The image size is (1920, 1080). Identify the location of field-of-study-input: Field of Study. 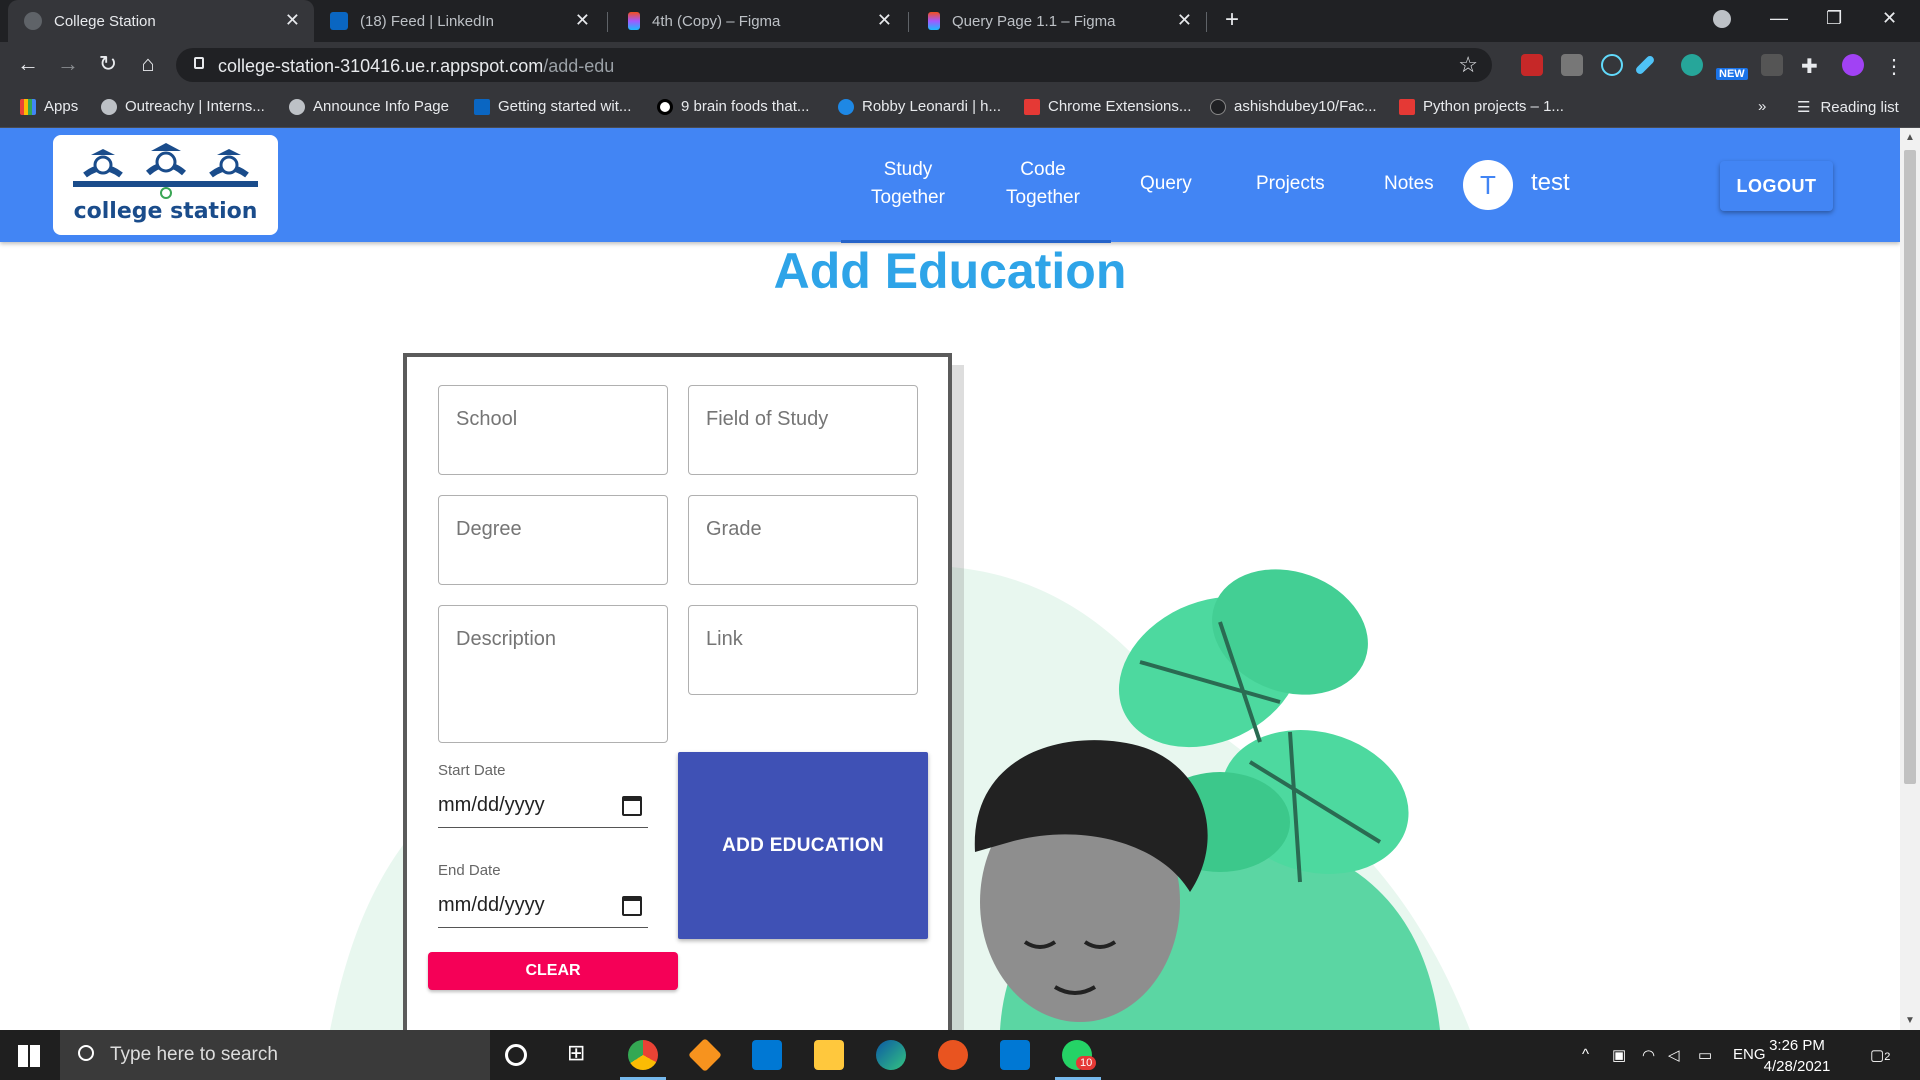
(803, 430).